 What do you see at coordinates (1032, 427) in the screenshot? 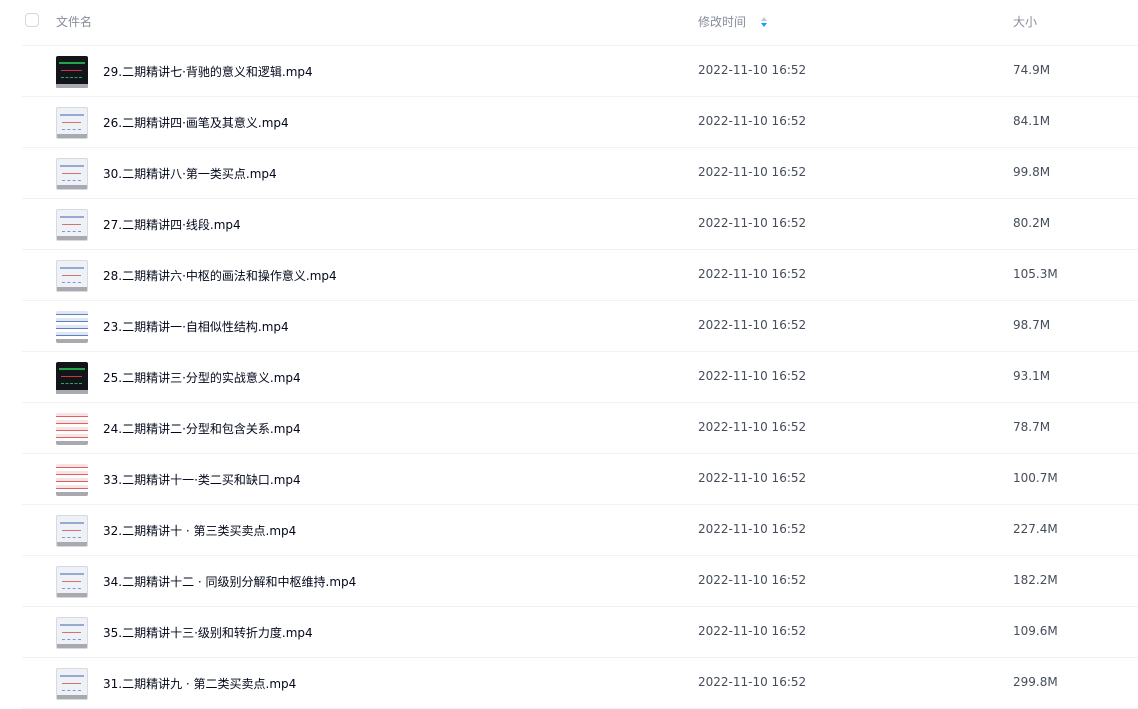
I see `file-size: 78.7M` at bounding box center [1032, 427].